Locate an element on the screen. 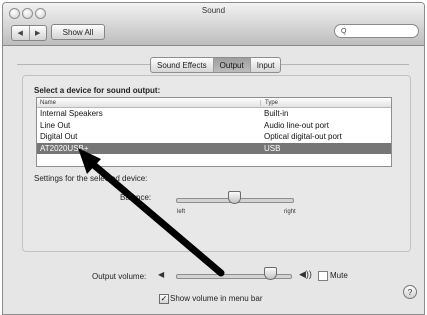  balance-right-label: right is located at coordinates (290, 212).